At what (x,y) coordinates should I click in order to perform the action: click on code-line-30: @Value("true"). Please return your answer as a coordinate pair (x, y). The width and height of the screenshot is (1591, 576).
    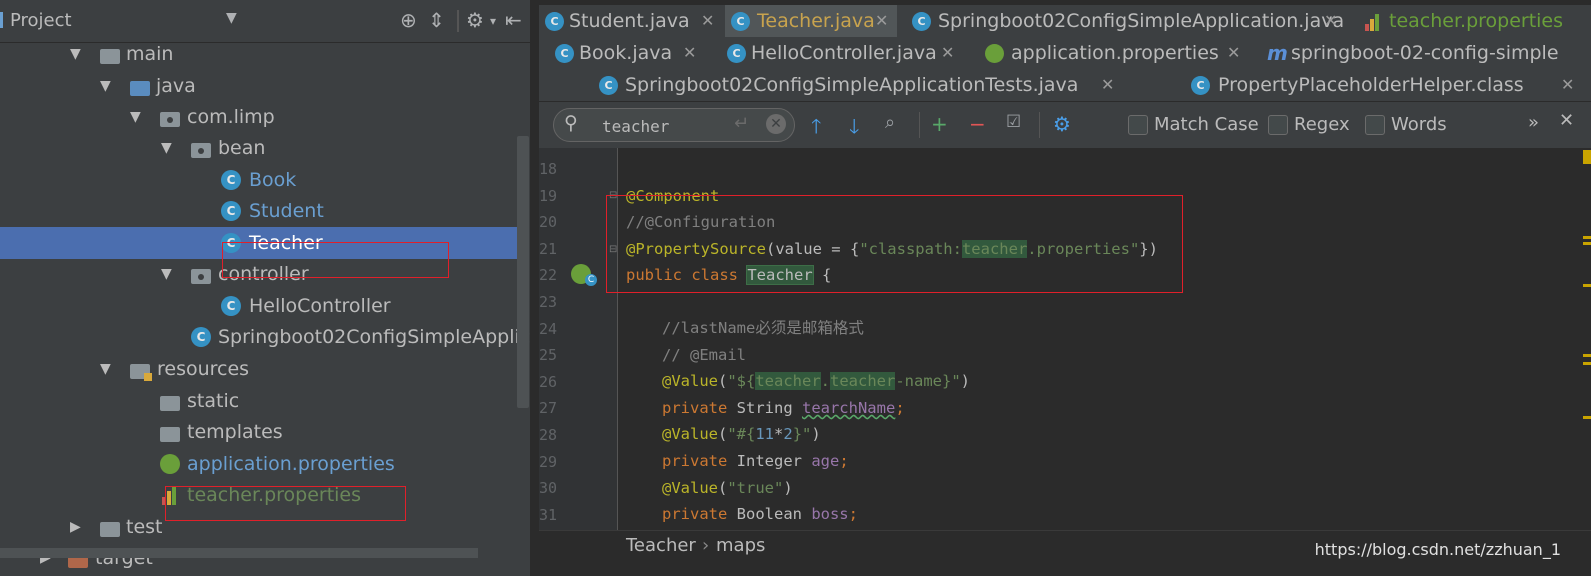
    Looking at the image, I should click on (727, 488).